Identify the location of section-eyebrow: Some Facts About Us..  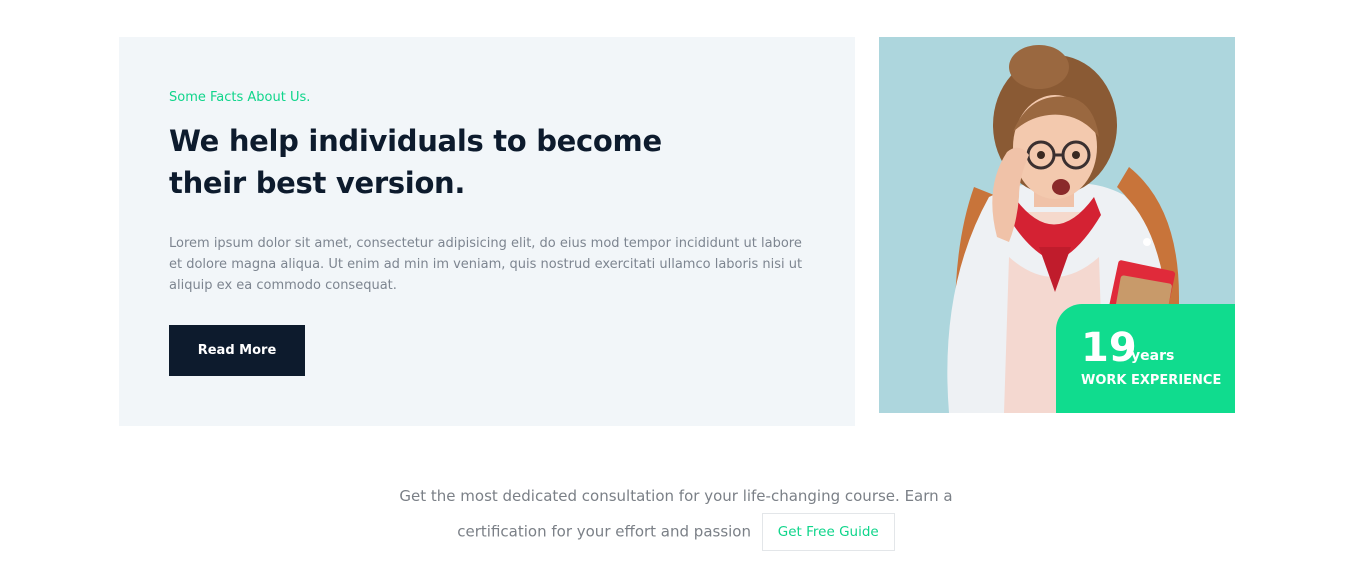
(240, 97).